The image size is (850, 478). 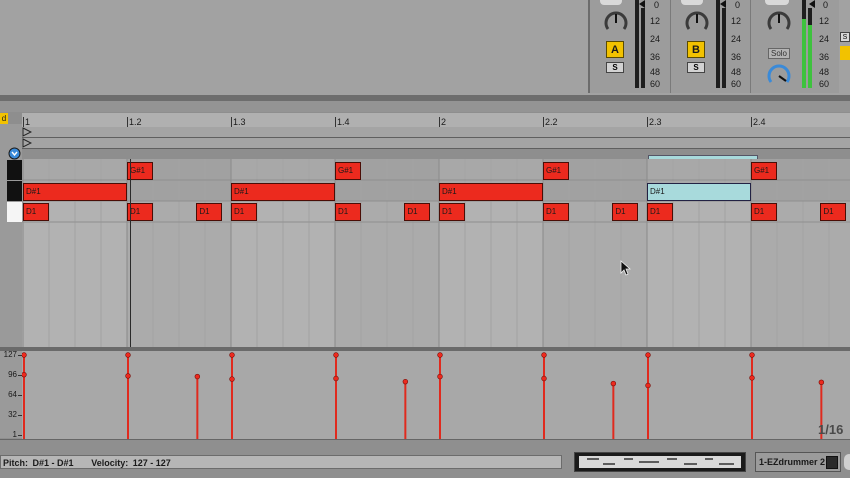 I want to click on ruler-label: 1.2, so click(x=135, y=122).